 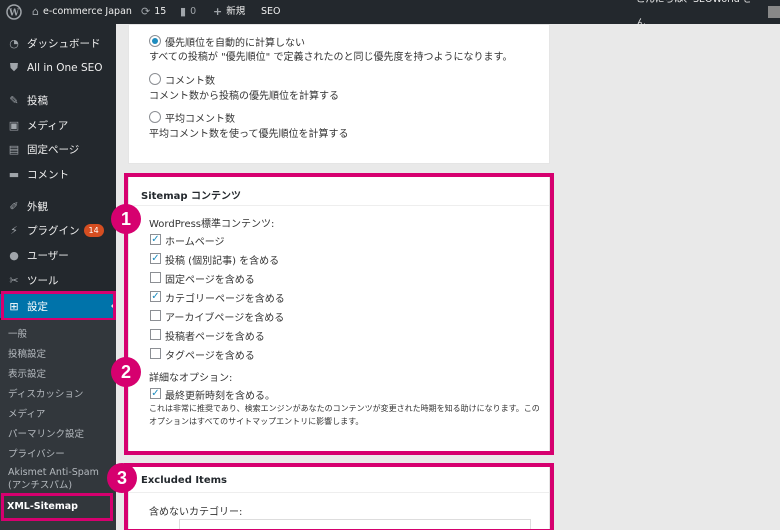 I want to click on radio-label: コメント数, so click(x=190, y=81).